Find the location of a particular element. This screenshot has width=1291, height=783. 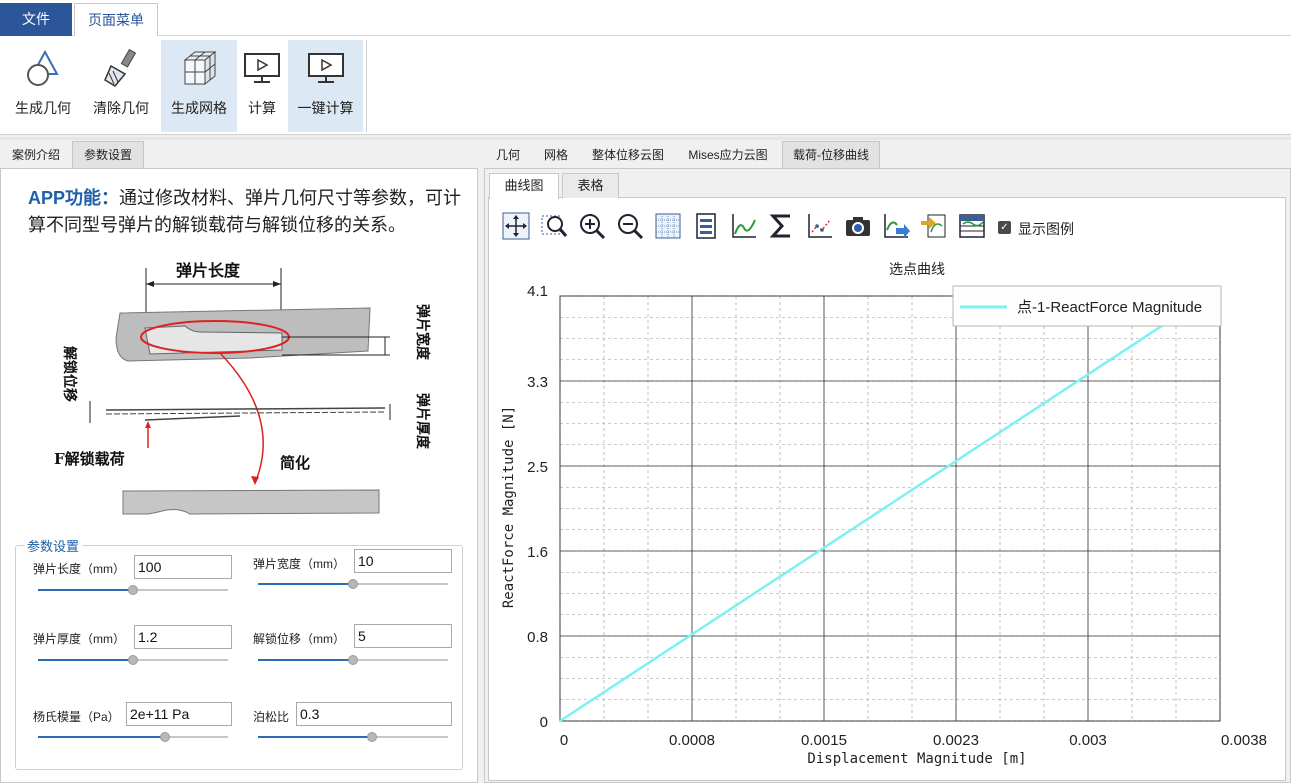

tab-load-disp-curve: 载荷-位移曲线 is located at coordinates (831, 154).